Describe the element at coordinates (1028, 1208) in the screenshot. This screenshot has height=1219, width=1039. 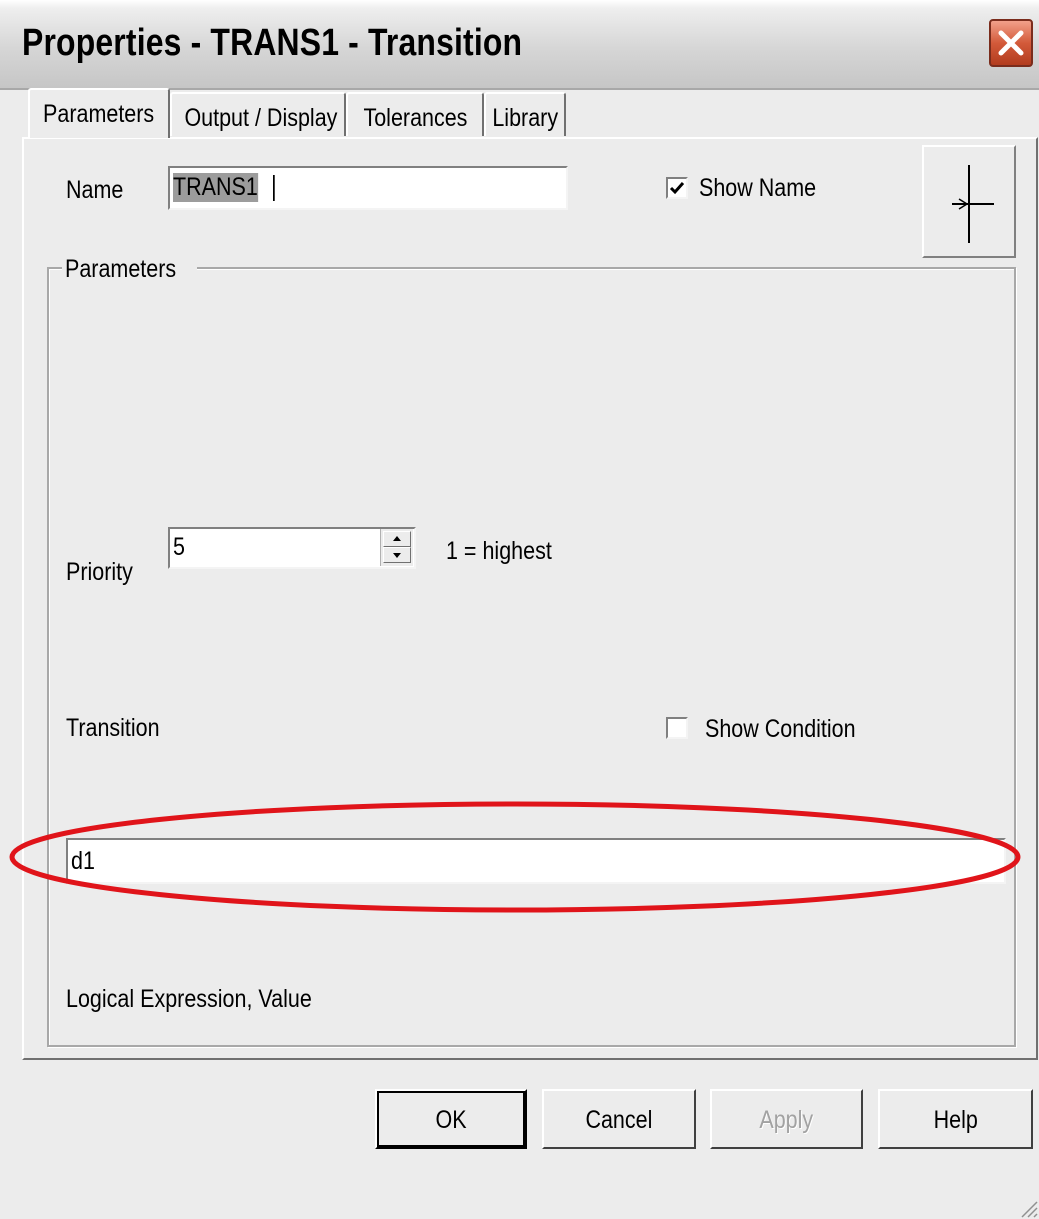
I see `resize-grip-icon` at that location.